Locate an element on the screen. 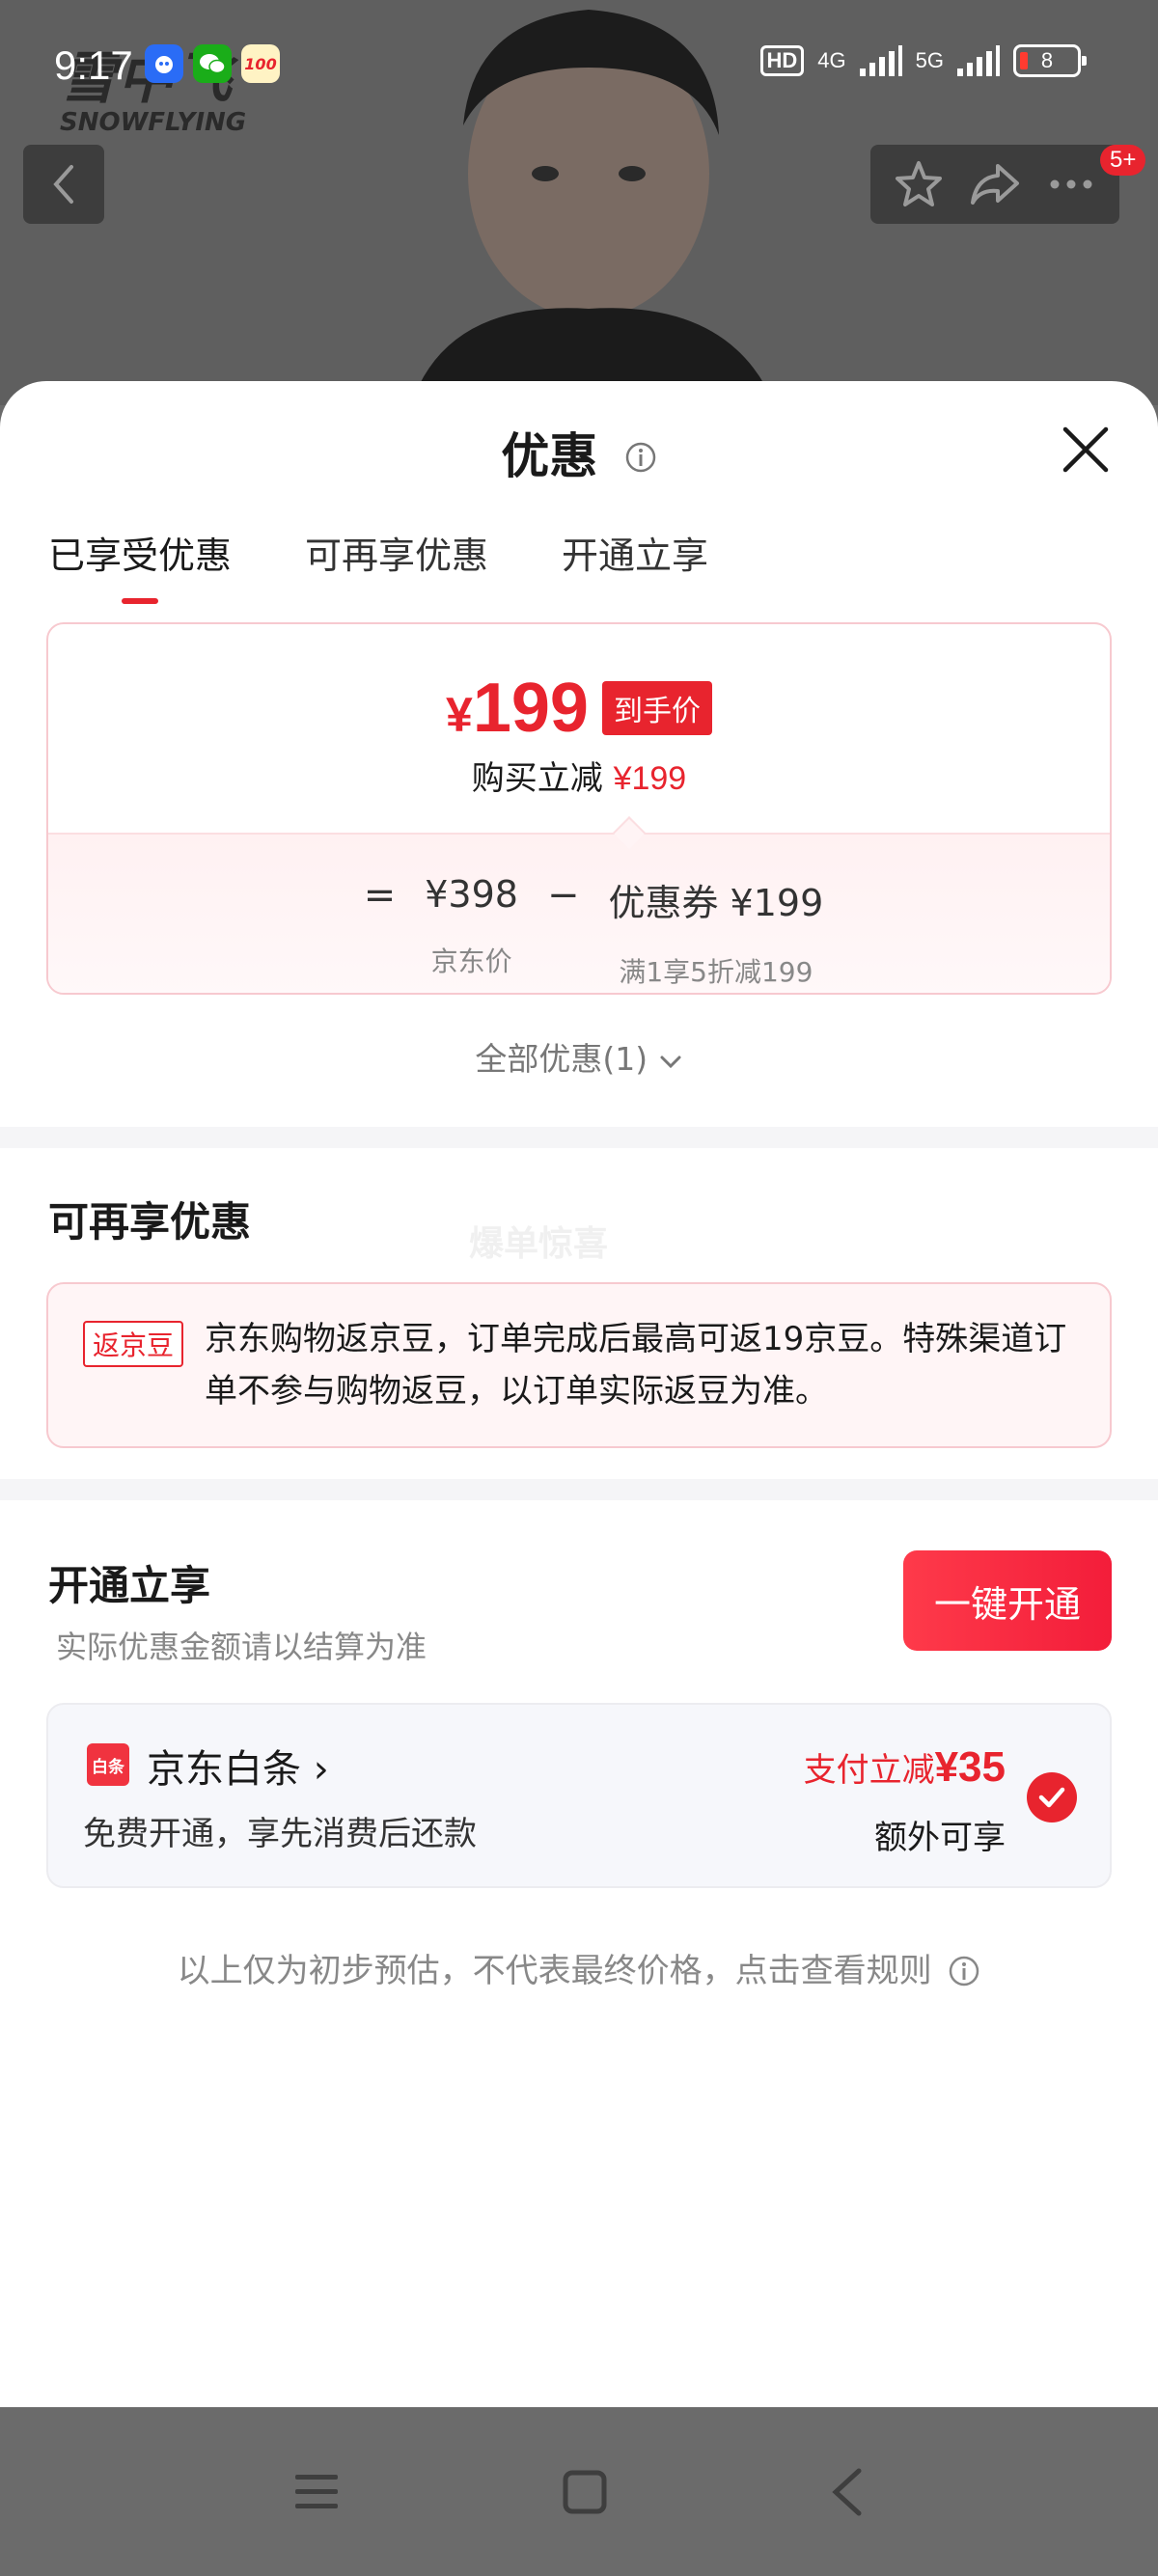 This screenshot has width=1158, height=2576. back-button is located at coordinates (63, 185).